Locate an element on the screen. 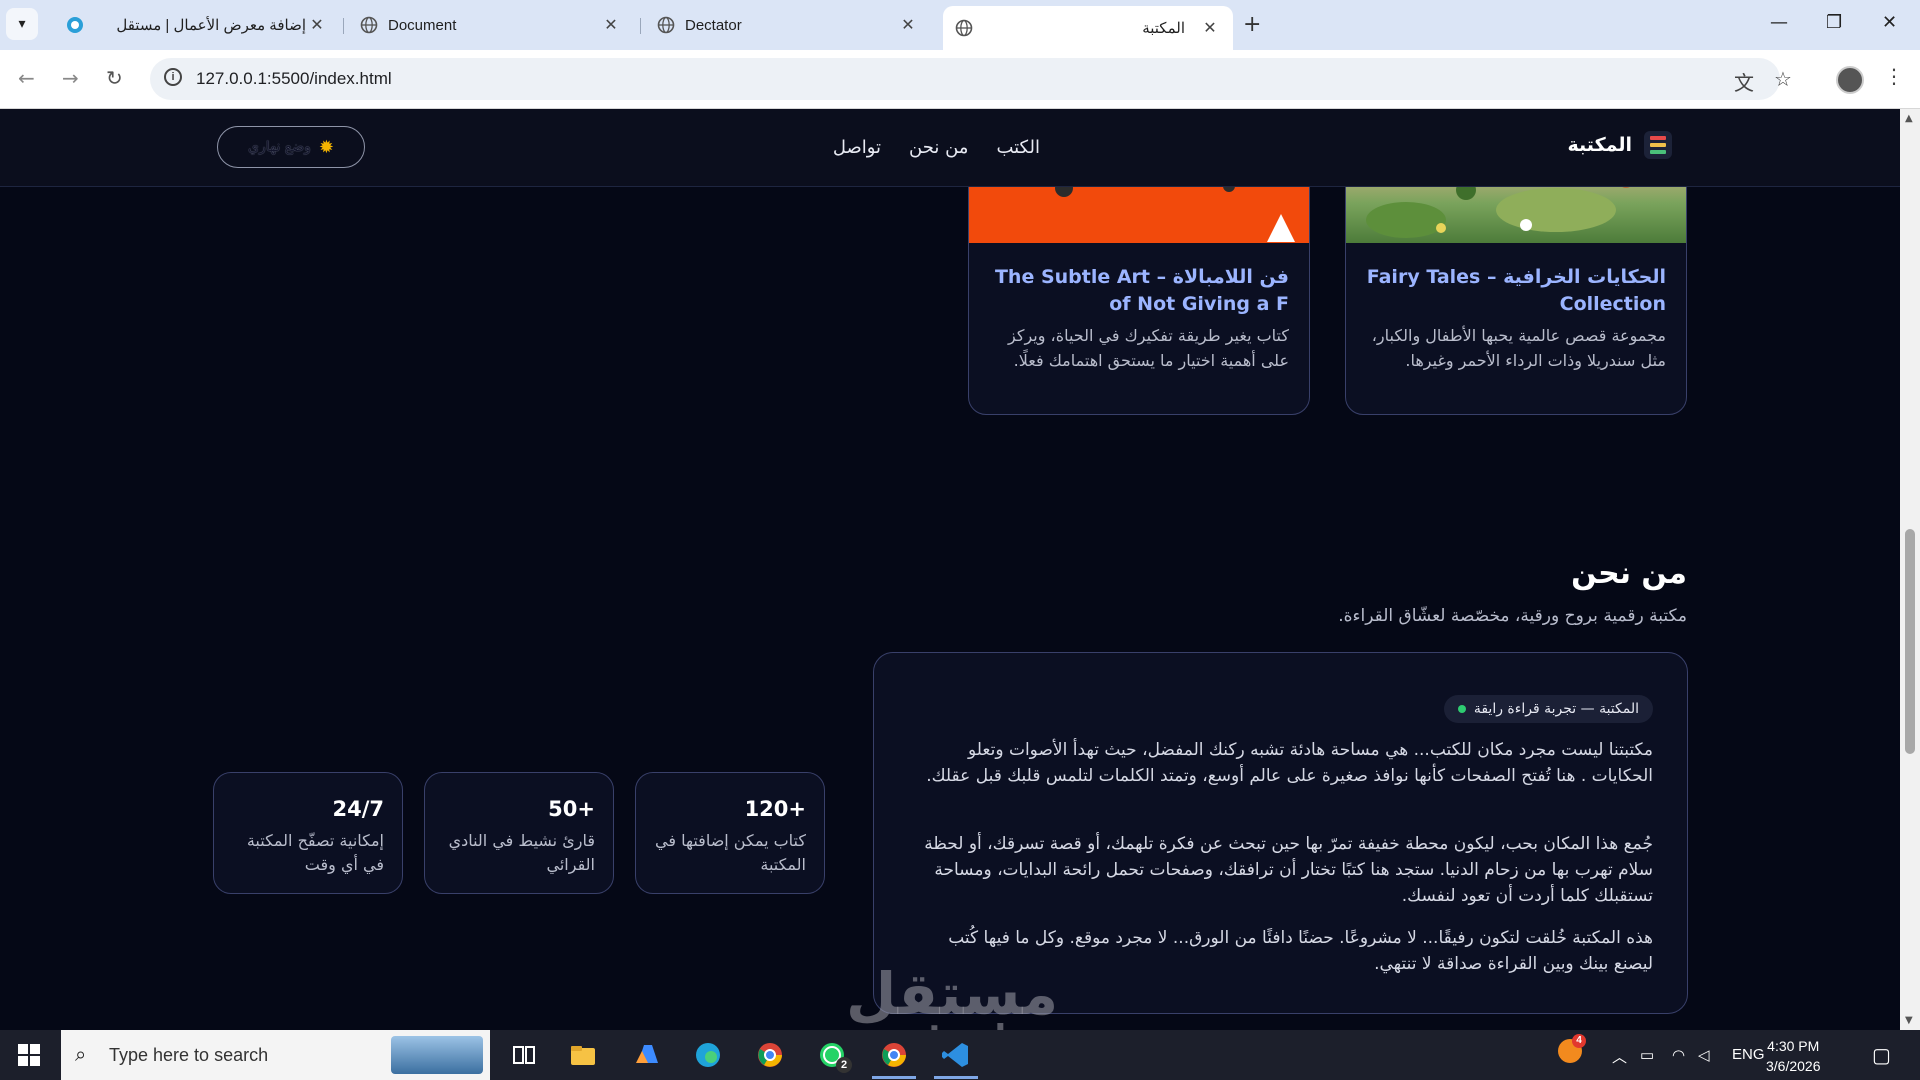  language-indicator: ENG is located at coordinates (1748, 1054).